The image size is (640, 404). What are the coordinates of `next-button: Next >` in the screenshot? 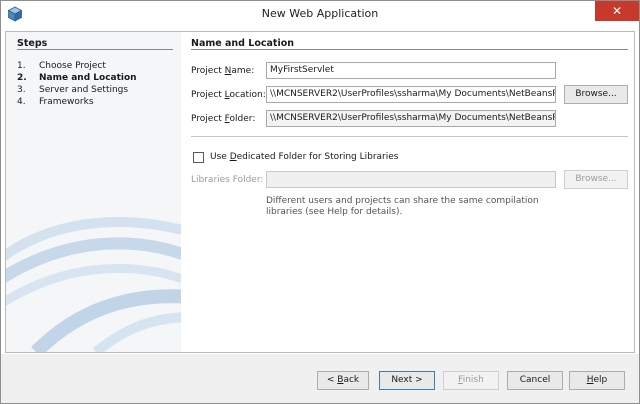 It's located at (407, 380).